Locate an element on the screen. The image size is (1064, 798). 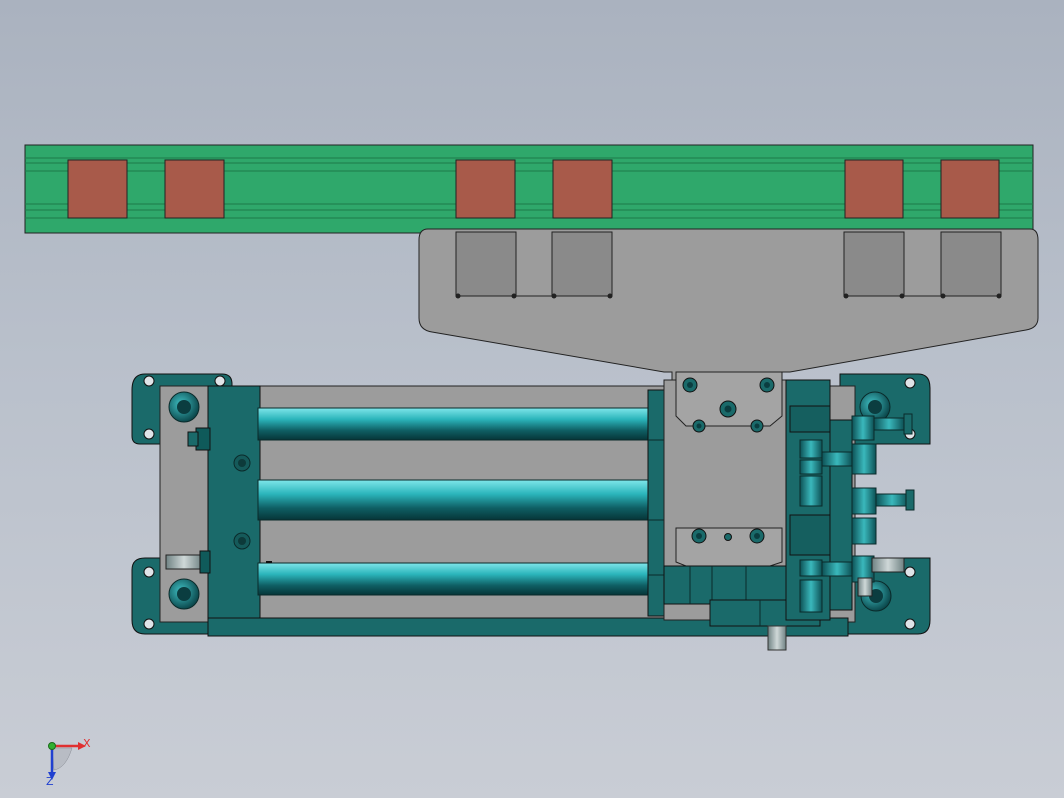
orientation-triad: X Z is located at coordinates (68, 762).